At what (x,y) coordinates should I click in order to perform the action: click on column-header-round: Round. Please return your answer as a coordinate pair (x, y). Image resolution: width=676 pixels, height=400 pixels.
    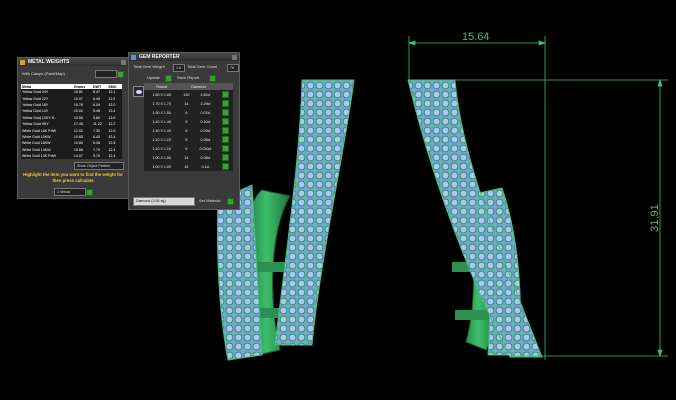
    Looking at the image, I should click on (162, 86).